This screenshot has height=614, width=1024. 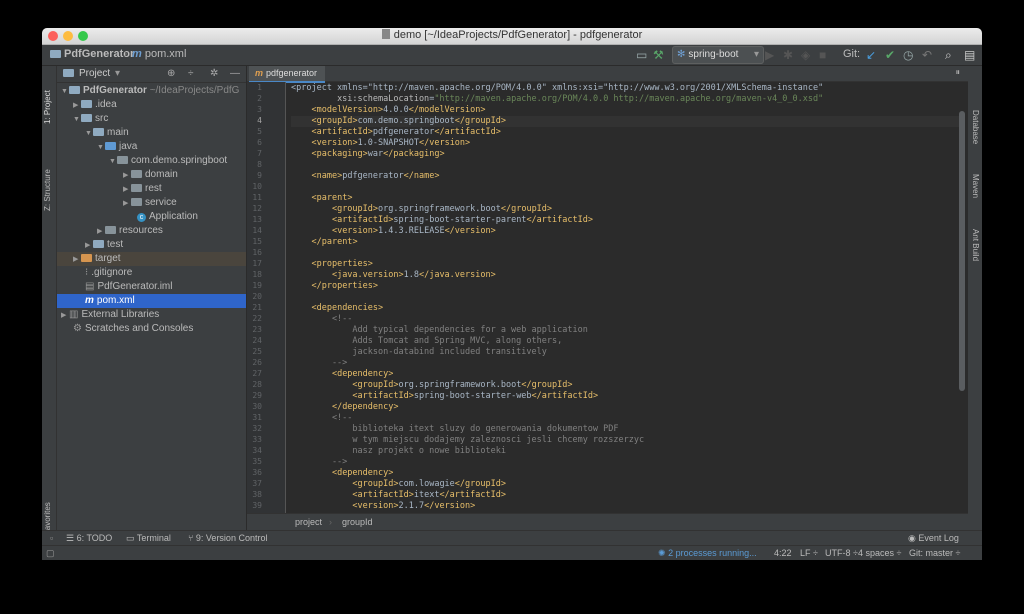 I want to click on git-branch: Git: master ÷, so click(x=934, y=553).